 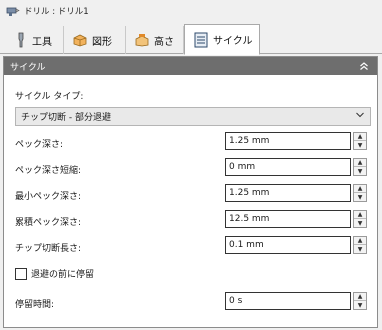 What do you see at coordinates (42, 42) in the screenshot?
I see `tab-tool-label: 工具` at bounding box center [42, 42].